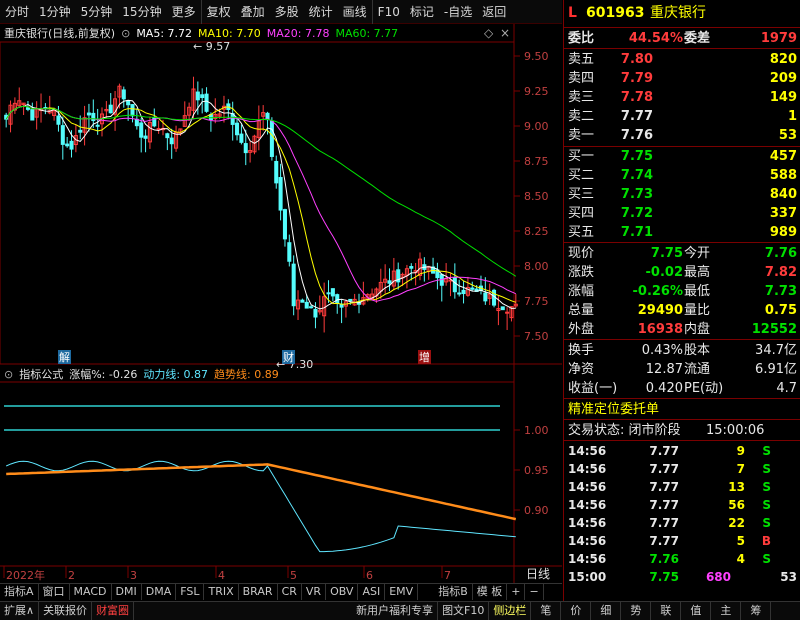 The width and height of the screenshot is (800, 620). What do you see at coordinates (572, 13) in the screenshot?
I see `level-icon: L` at bounding box center [572, 13].